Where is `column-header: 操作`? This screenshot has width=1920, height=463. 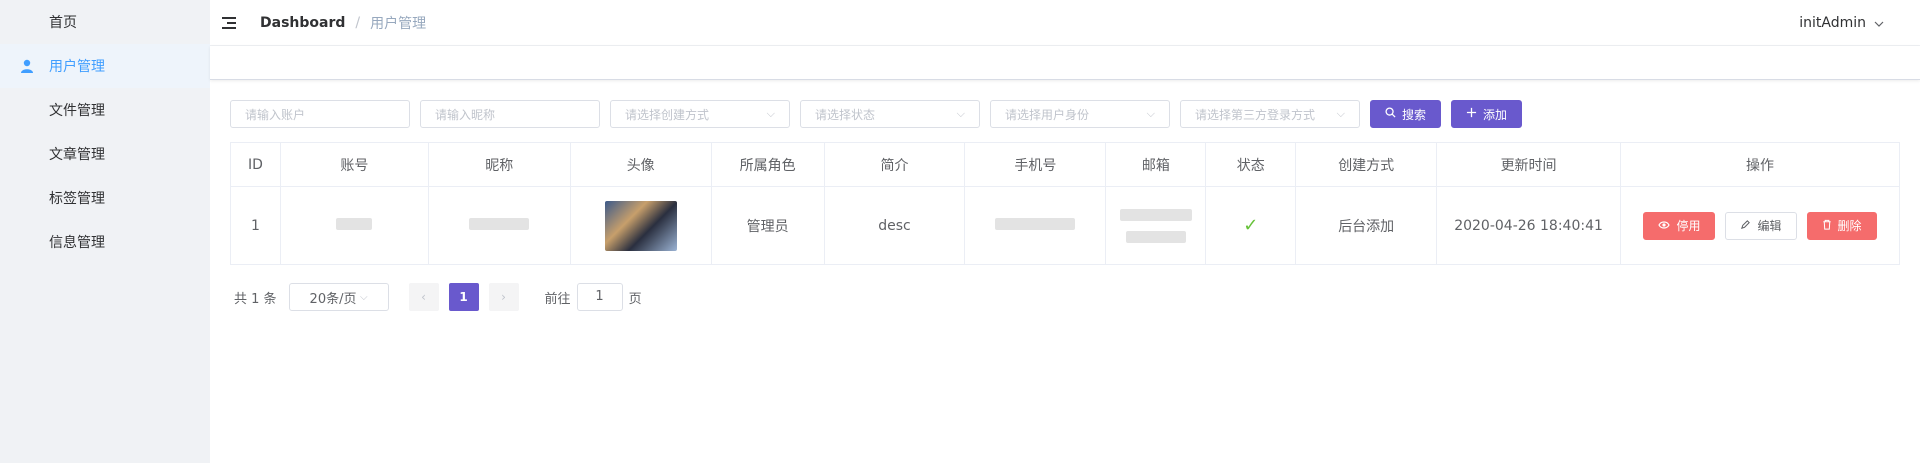 column-header: 操作 is located at coordinates (1760, 164).